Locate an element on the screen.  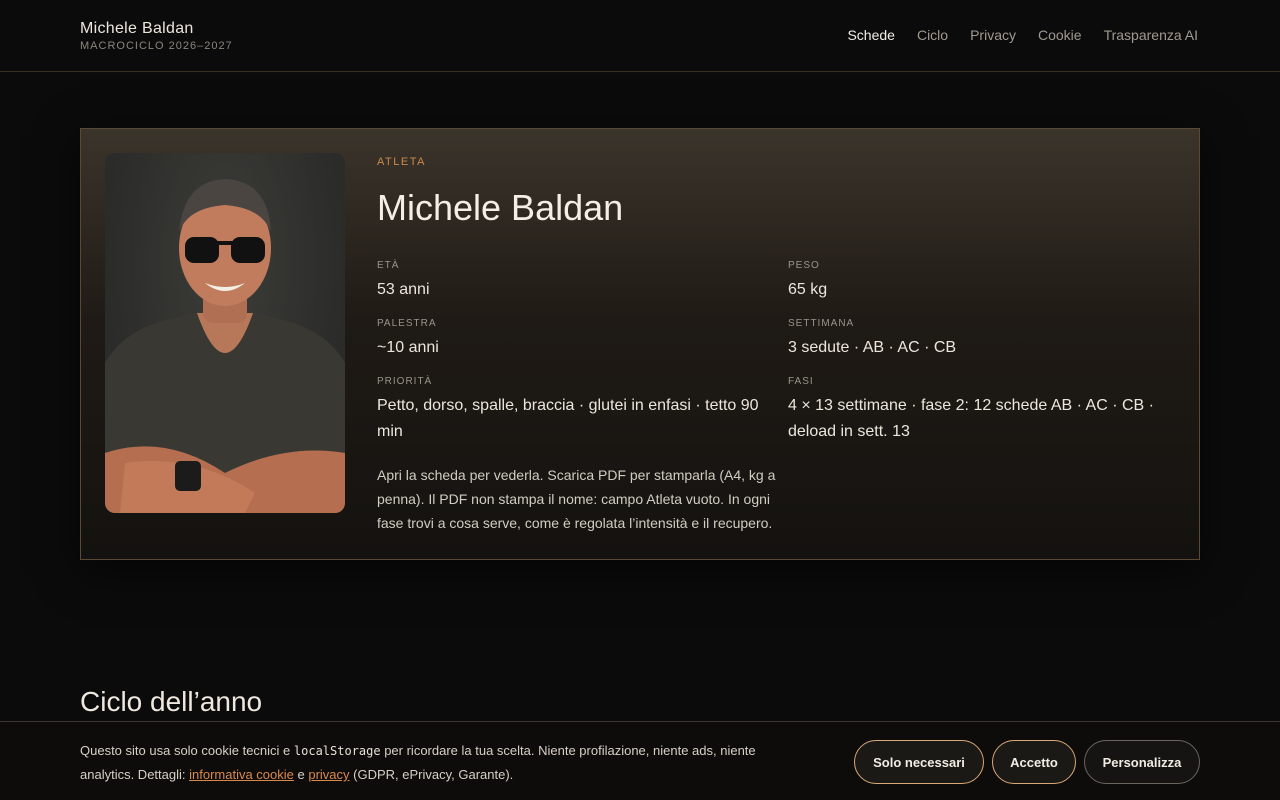
field-label: FASI is located at coordinates (801, 381).